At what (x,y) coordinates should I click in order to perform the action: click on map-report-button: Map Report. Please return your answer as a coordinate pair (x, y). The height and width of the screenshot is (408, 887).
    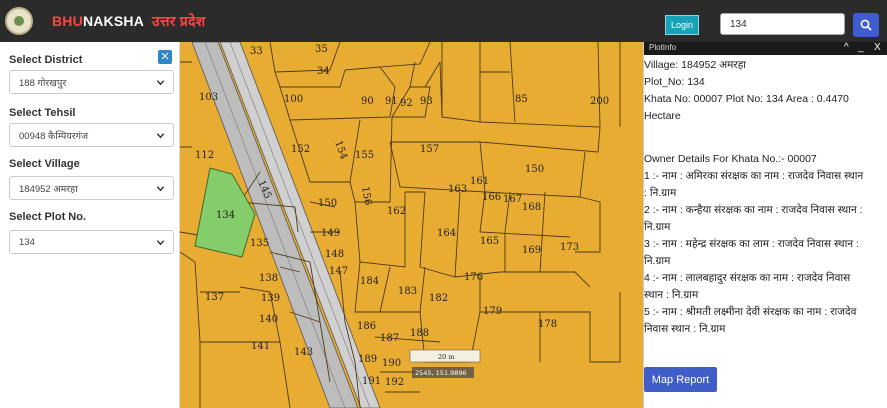
    Looking at the image, I should click on (680, 379).